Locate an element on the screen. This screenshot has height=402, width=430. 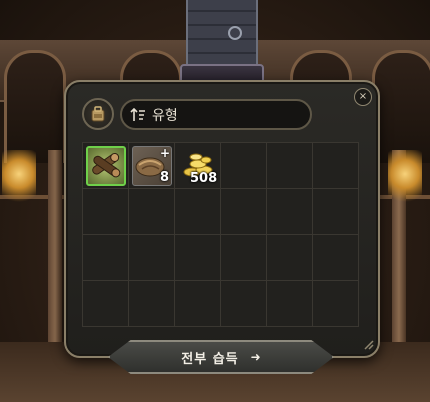
backpack-button is located at coordinates (98, 114).